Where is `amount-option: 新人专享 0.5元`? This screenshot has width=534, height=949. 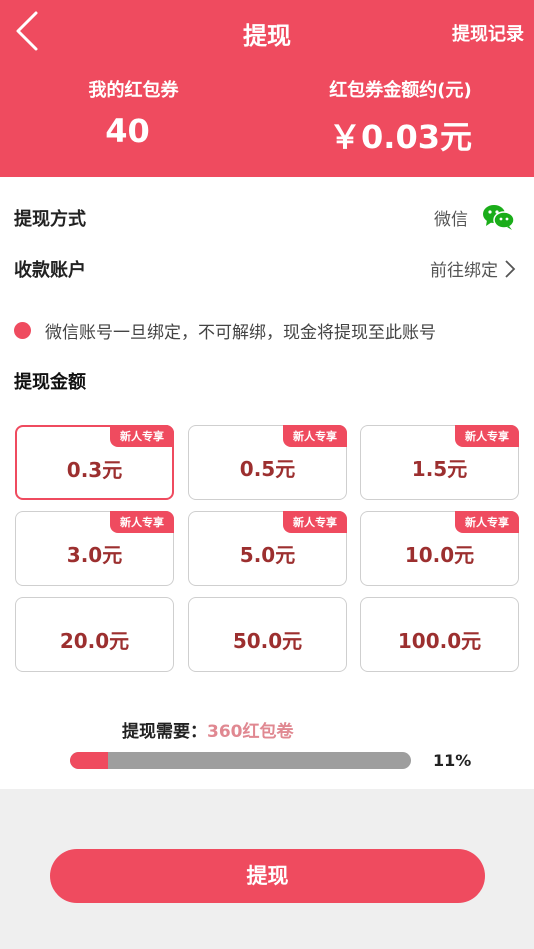 amount-option: 新人专享 0.5元 is located at coordinates (267, 462).